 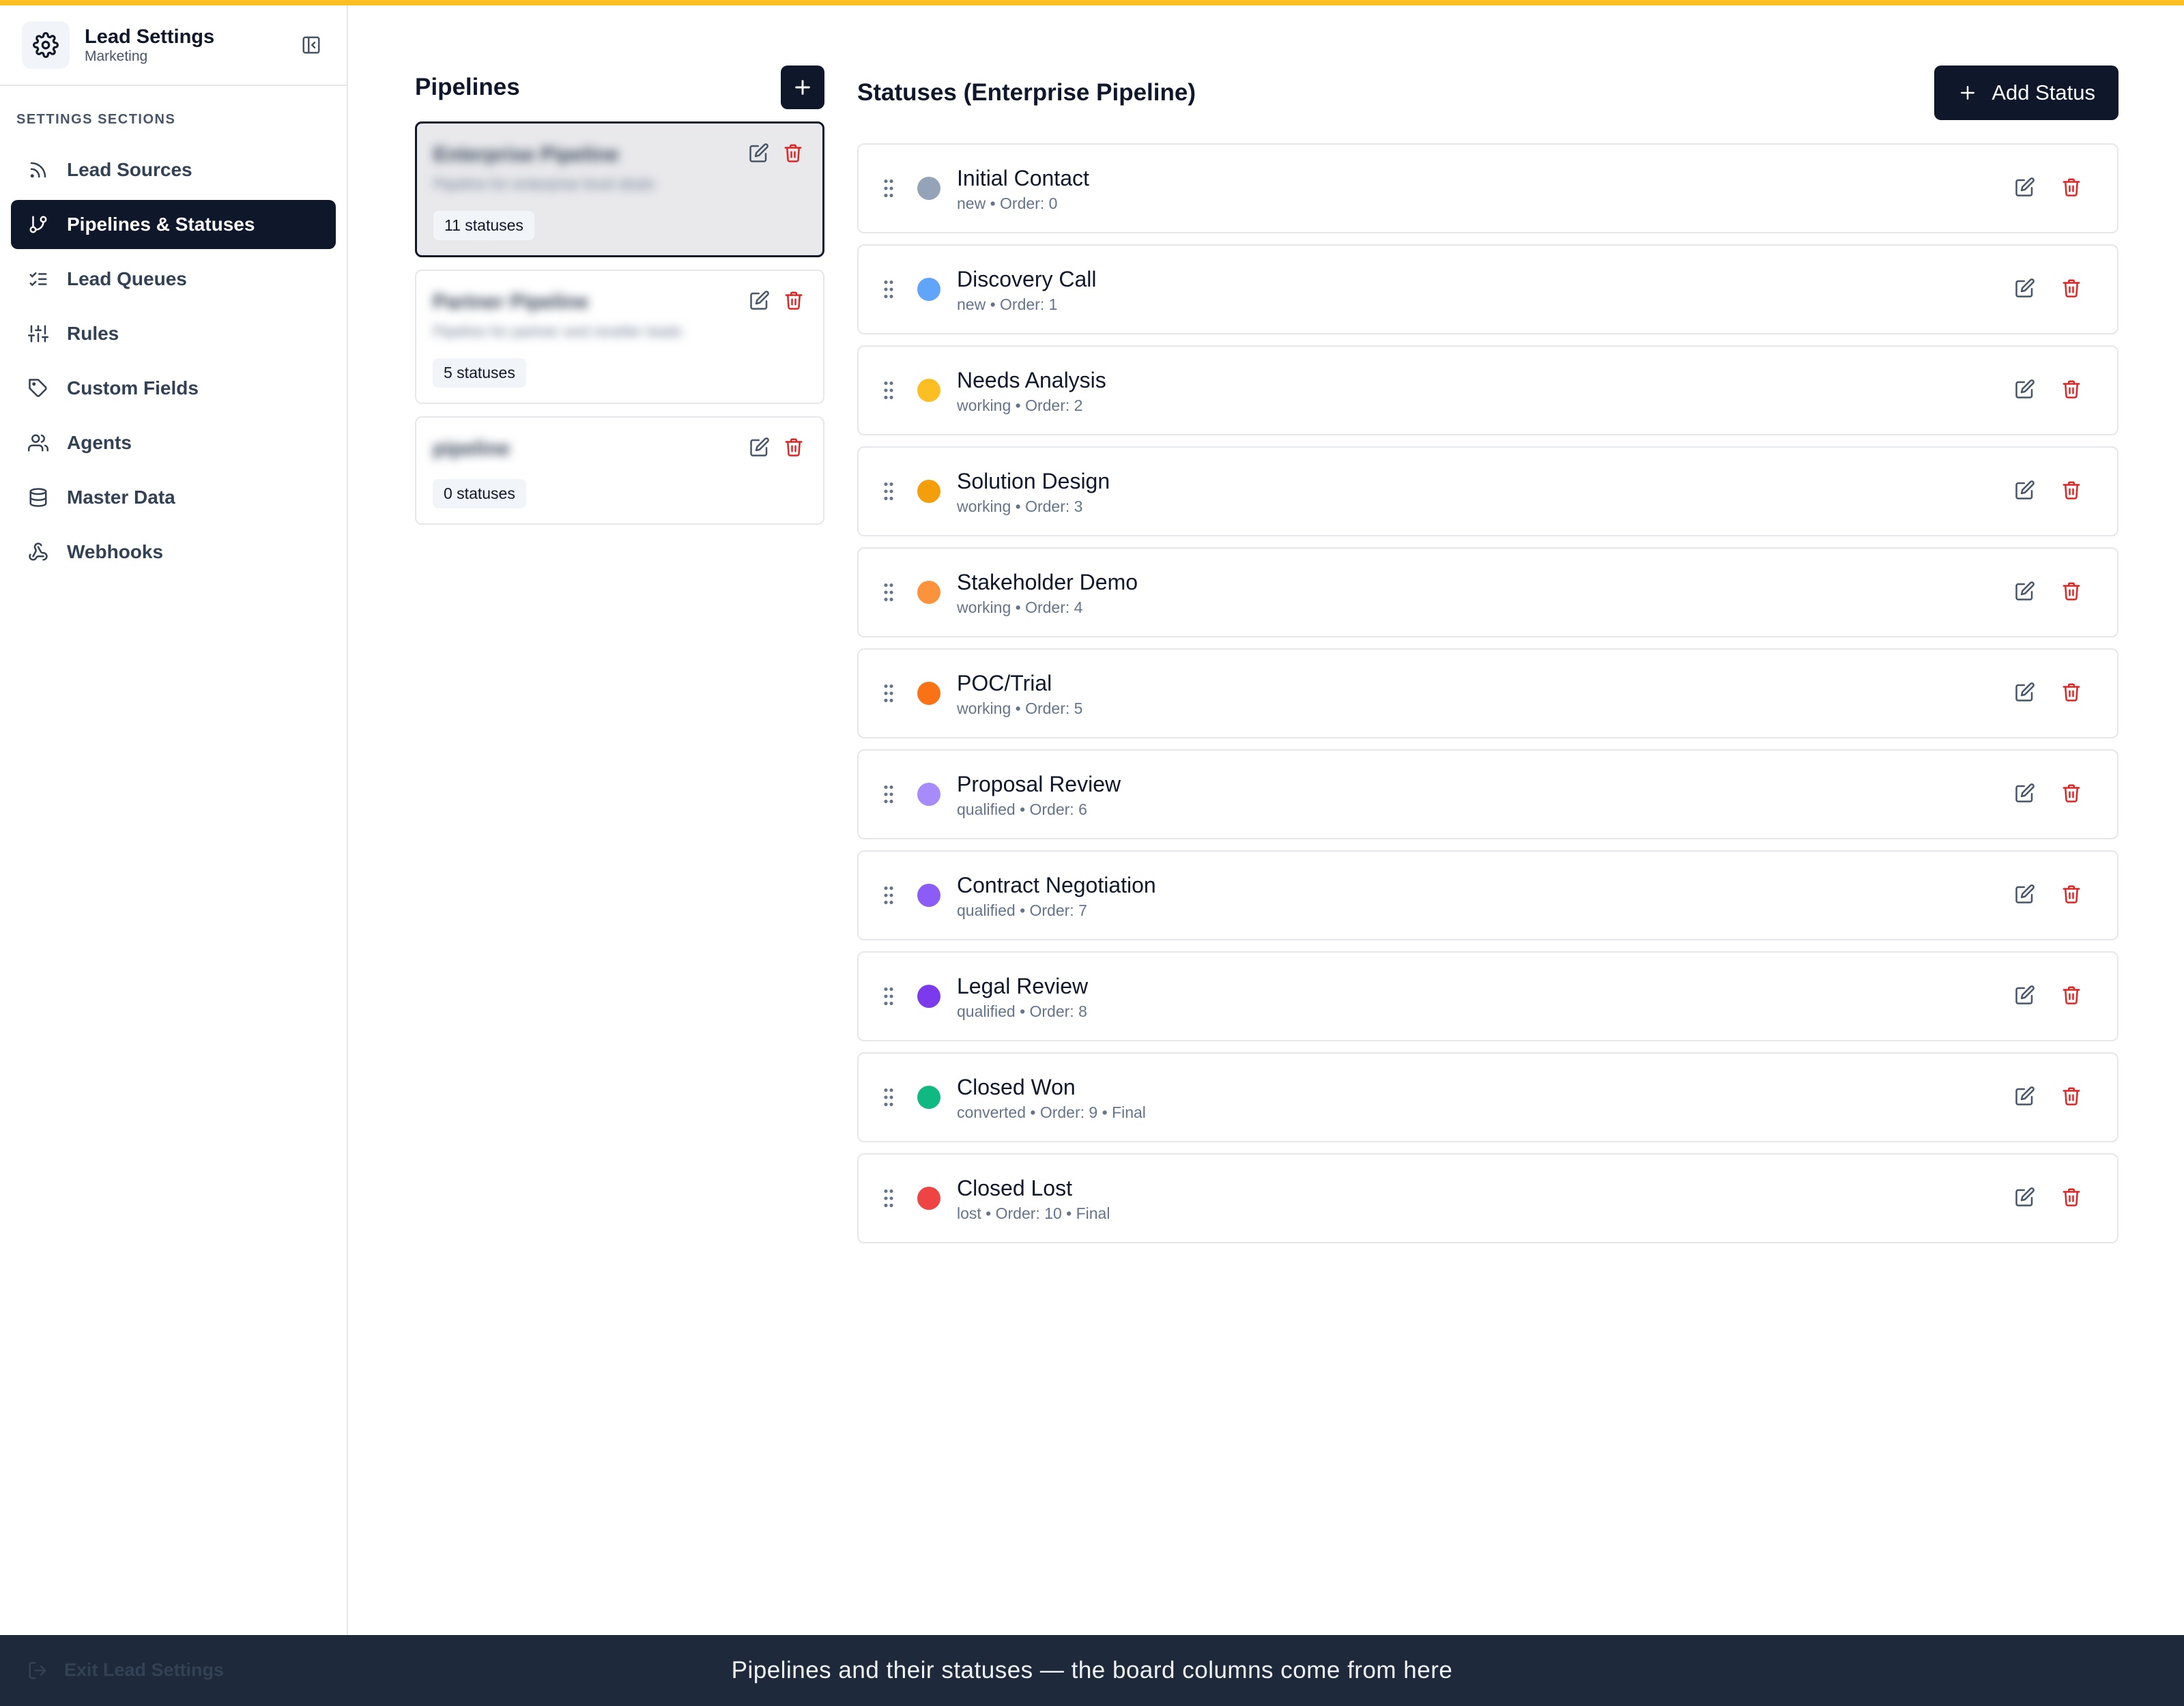 What do you see at coordinates (1487, 895) in the screenshot?
I see `status-row: Contract Negotiation qualified • Order: 7` at bounding box center [1487, 895].